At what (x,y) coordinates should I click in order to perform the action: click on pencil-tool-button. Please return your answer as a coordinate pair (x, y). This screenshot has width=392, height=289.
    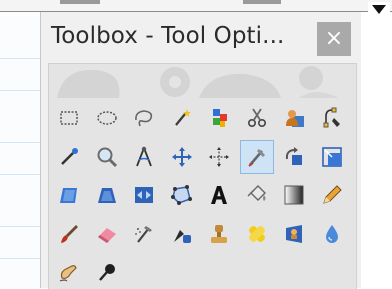
    Looking at the image, I should click on (332, 195).